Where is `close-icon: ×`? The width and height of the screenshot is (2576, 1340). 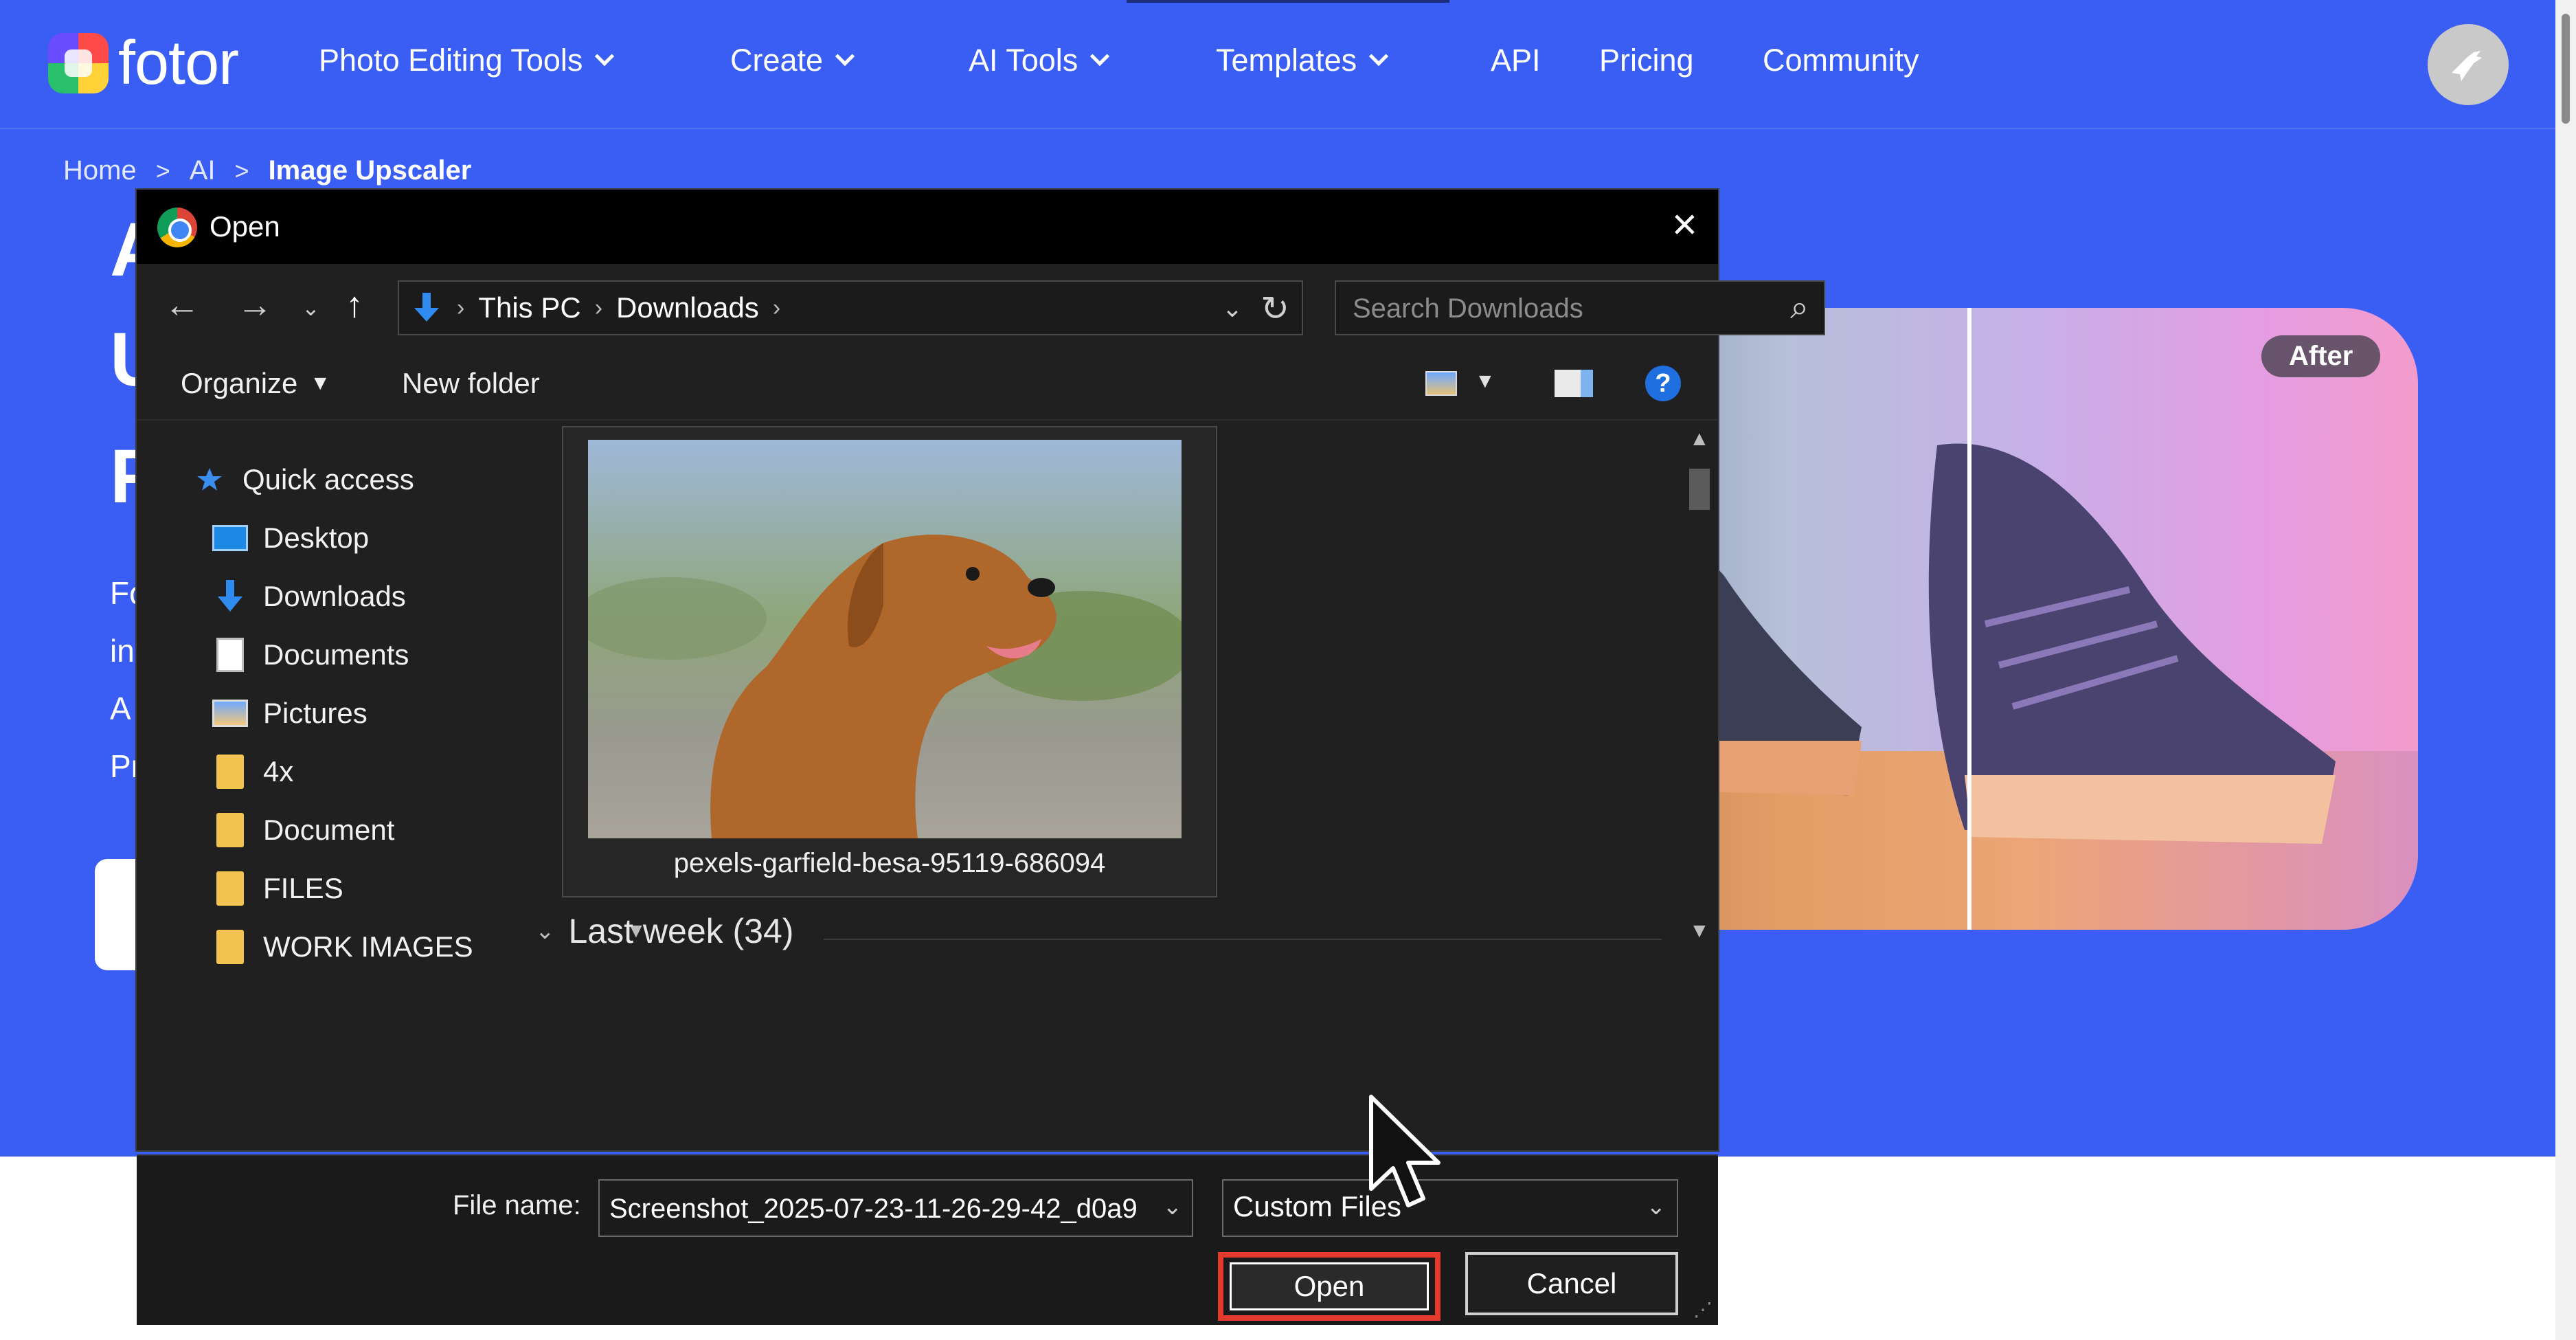 close-icon: × is located at coordinates (1684, 224).